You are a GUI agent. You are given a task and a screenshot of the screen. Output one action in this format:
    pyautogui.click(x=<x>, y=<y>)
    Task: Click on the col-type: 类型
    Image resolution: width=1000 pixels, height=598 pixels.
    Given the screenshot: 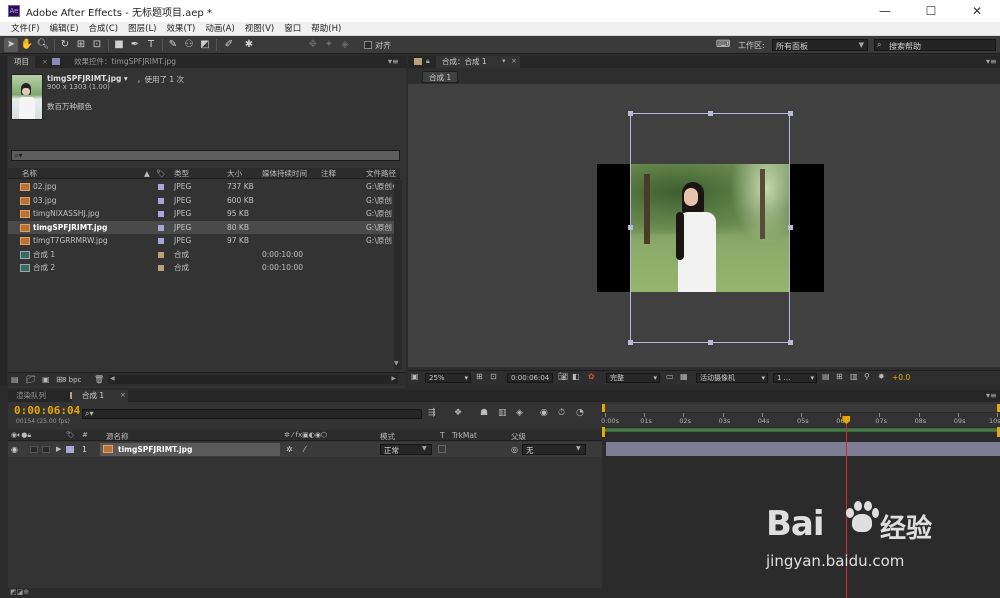 What is the action you would take?
    pyautogui.click(x=181, y=173)
    